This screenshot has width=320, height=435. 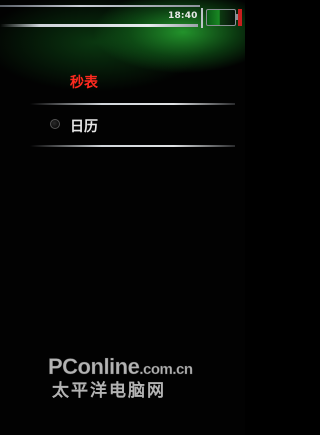 I want to click on signal-icon, so click(x=240, y=17).